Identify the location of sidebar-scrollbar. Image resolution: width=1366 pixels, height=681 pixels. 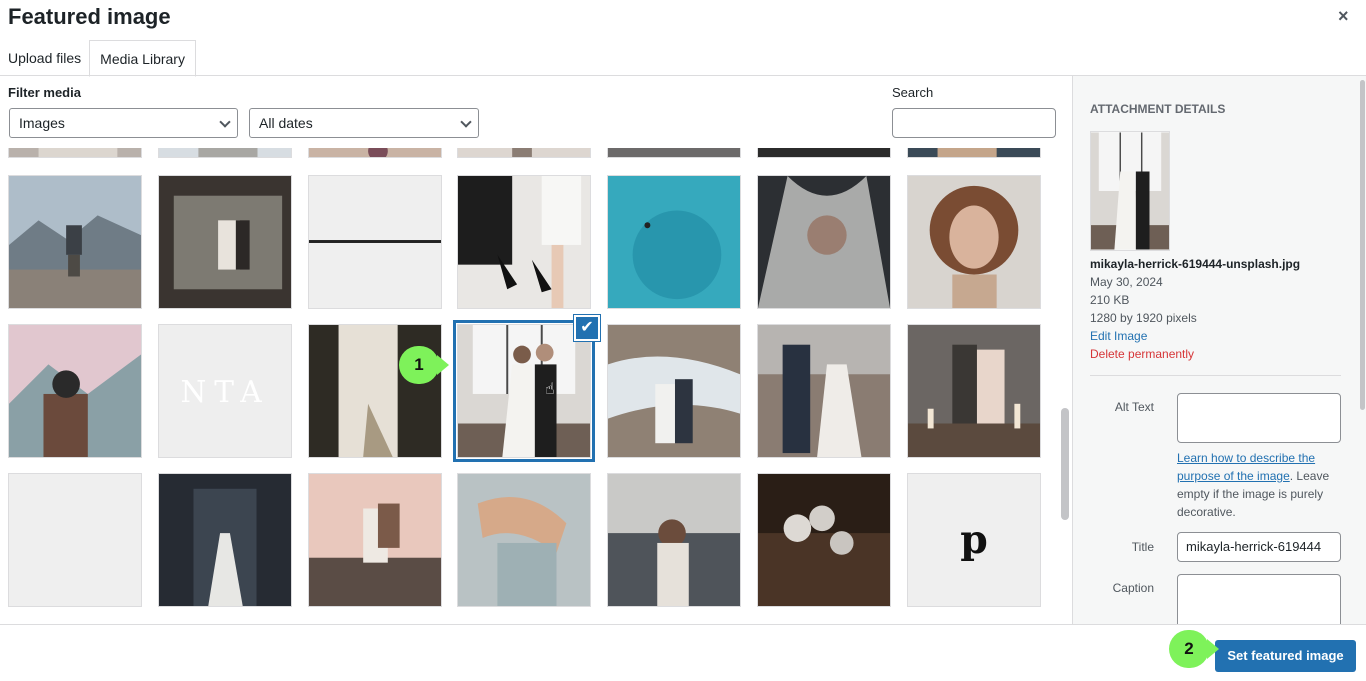
(1362, 245).